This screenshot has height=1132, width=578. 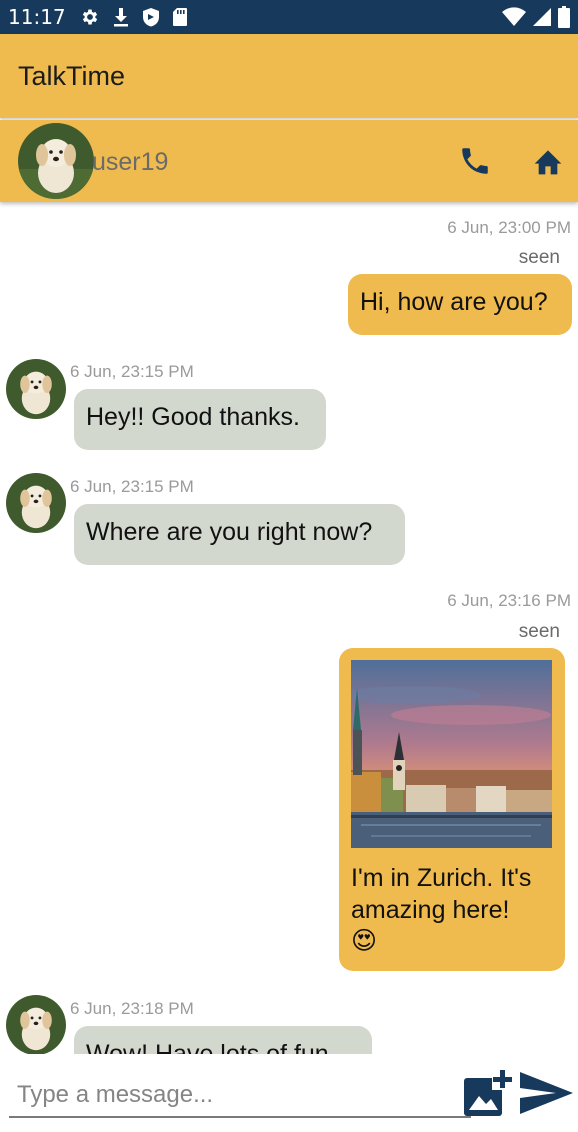 What do you see at coordinates (132, 1008) in the screenshot?
I see `message-timestamp: 6 Jun, 23:18 PM` at bounding box center [132, 1008].